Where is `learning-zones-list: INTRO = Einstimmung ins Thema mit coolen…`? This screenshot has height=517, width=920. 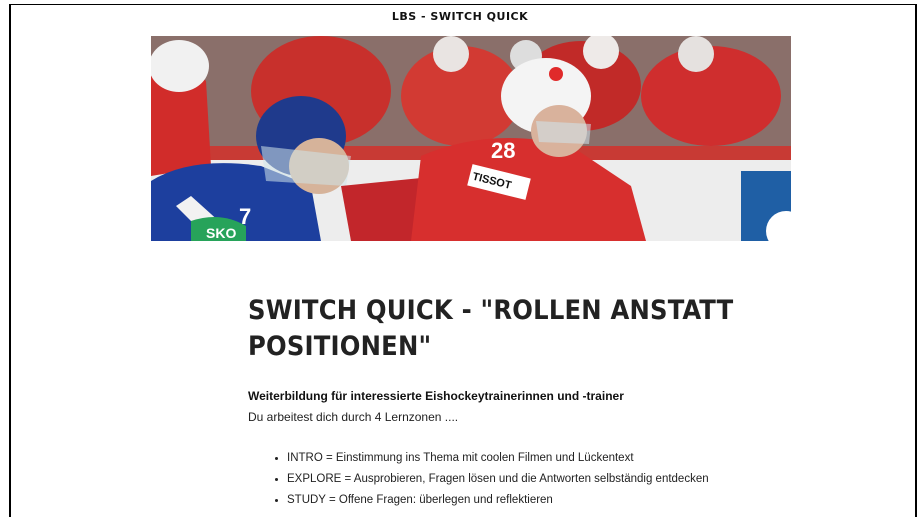 learning-zones-list: INTRO = Einstimmung ins Thema mit coolen… is located at coordinates (492, 482).